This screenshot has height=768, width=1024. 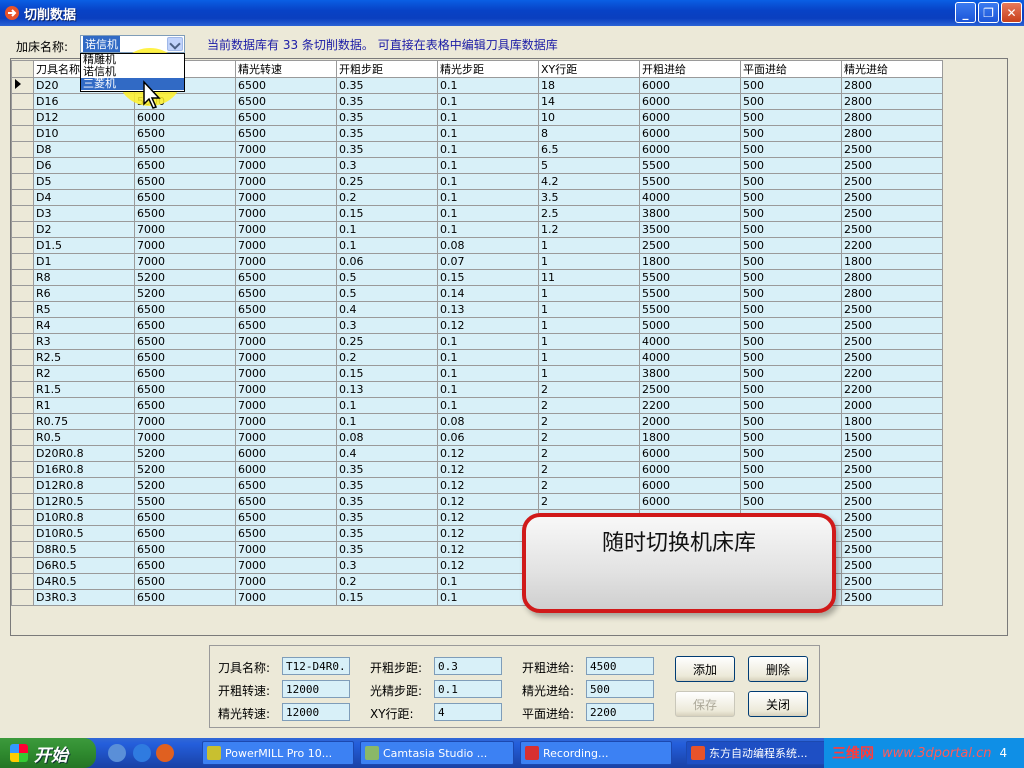 I want to click on table-cell: D16, so click(x=84, y=101).